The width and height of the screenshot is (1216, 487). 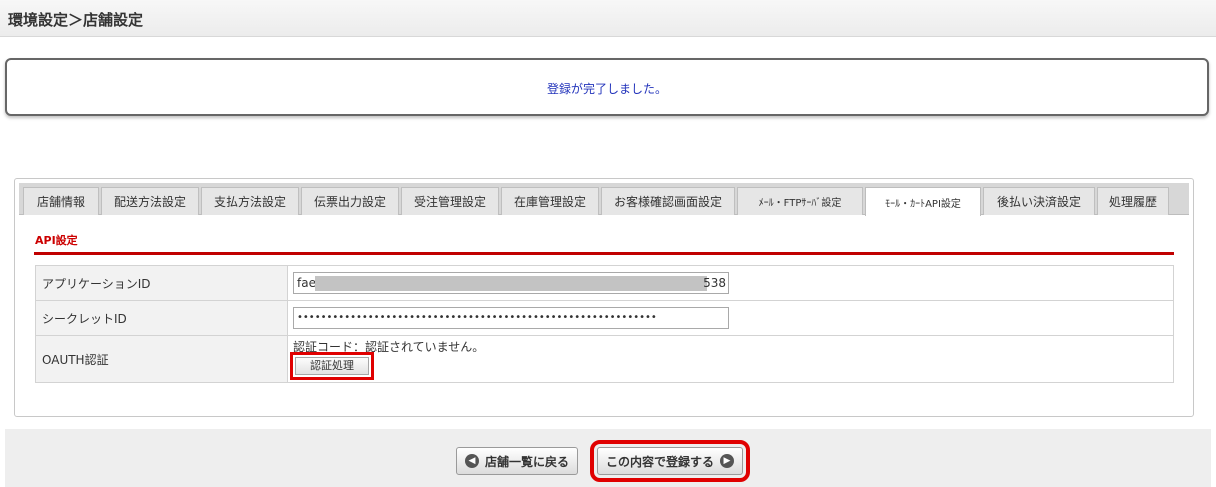 What do you see at coordinates (1039, 201) in the screenshot?
I see `tab-deferred-payment-settings: 後払い決済設定` at bounding box center [1039, 201].